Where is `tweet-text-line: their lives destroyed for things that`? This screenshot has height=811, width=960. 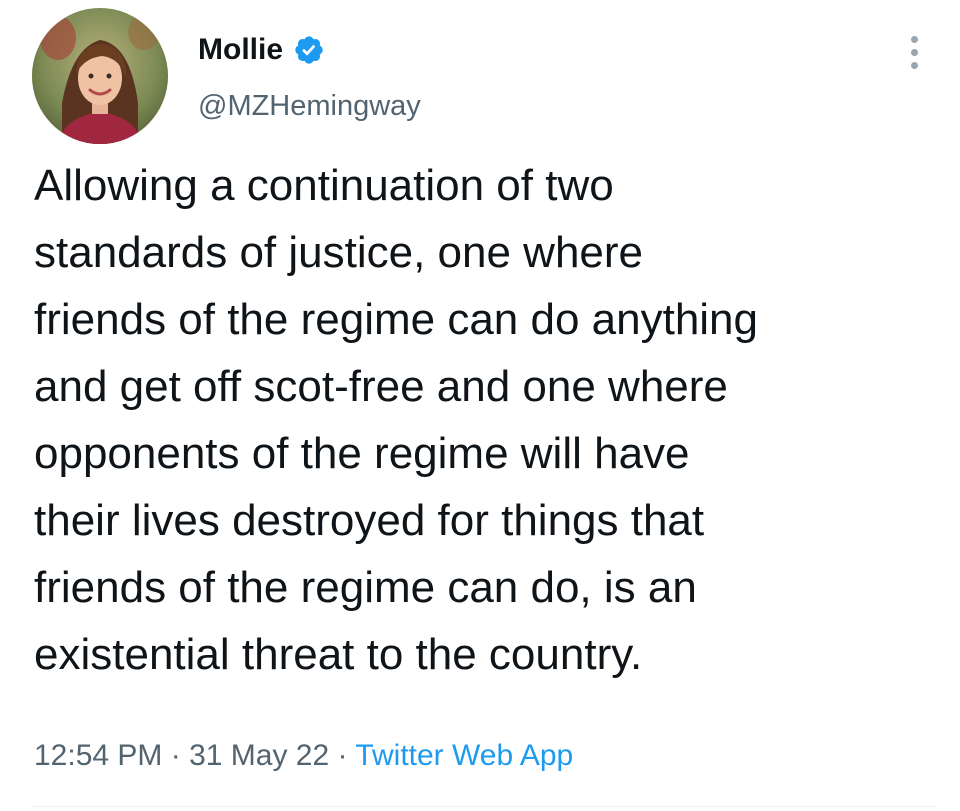 tweet-text-line: their lives destroyed for things that is located at coordinates (369, 520).